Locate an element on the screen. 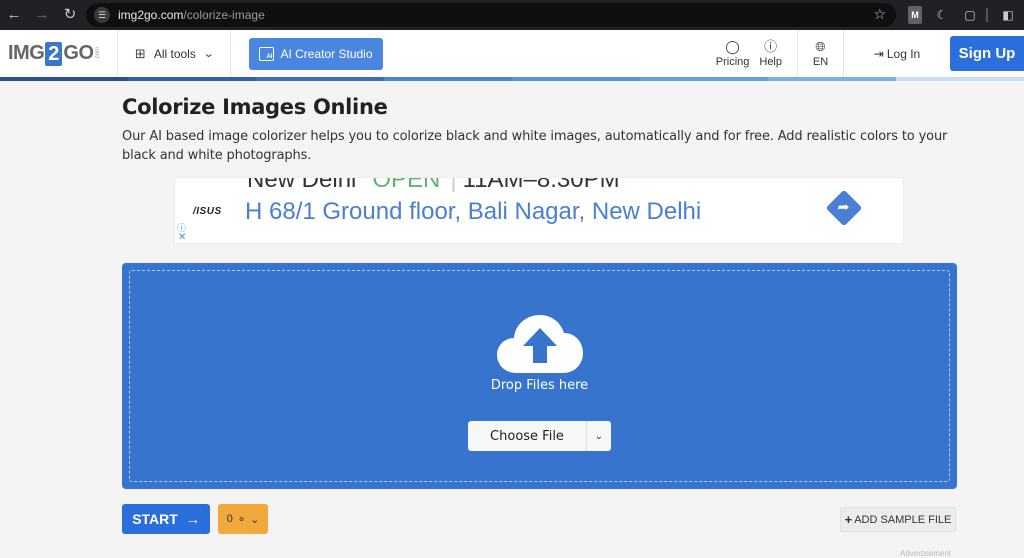 This screenshot has width=1024, height=558. coin-icon: ⚬ is located at coordinates (241, 519).